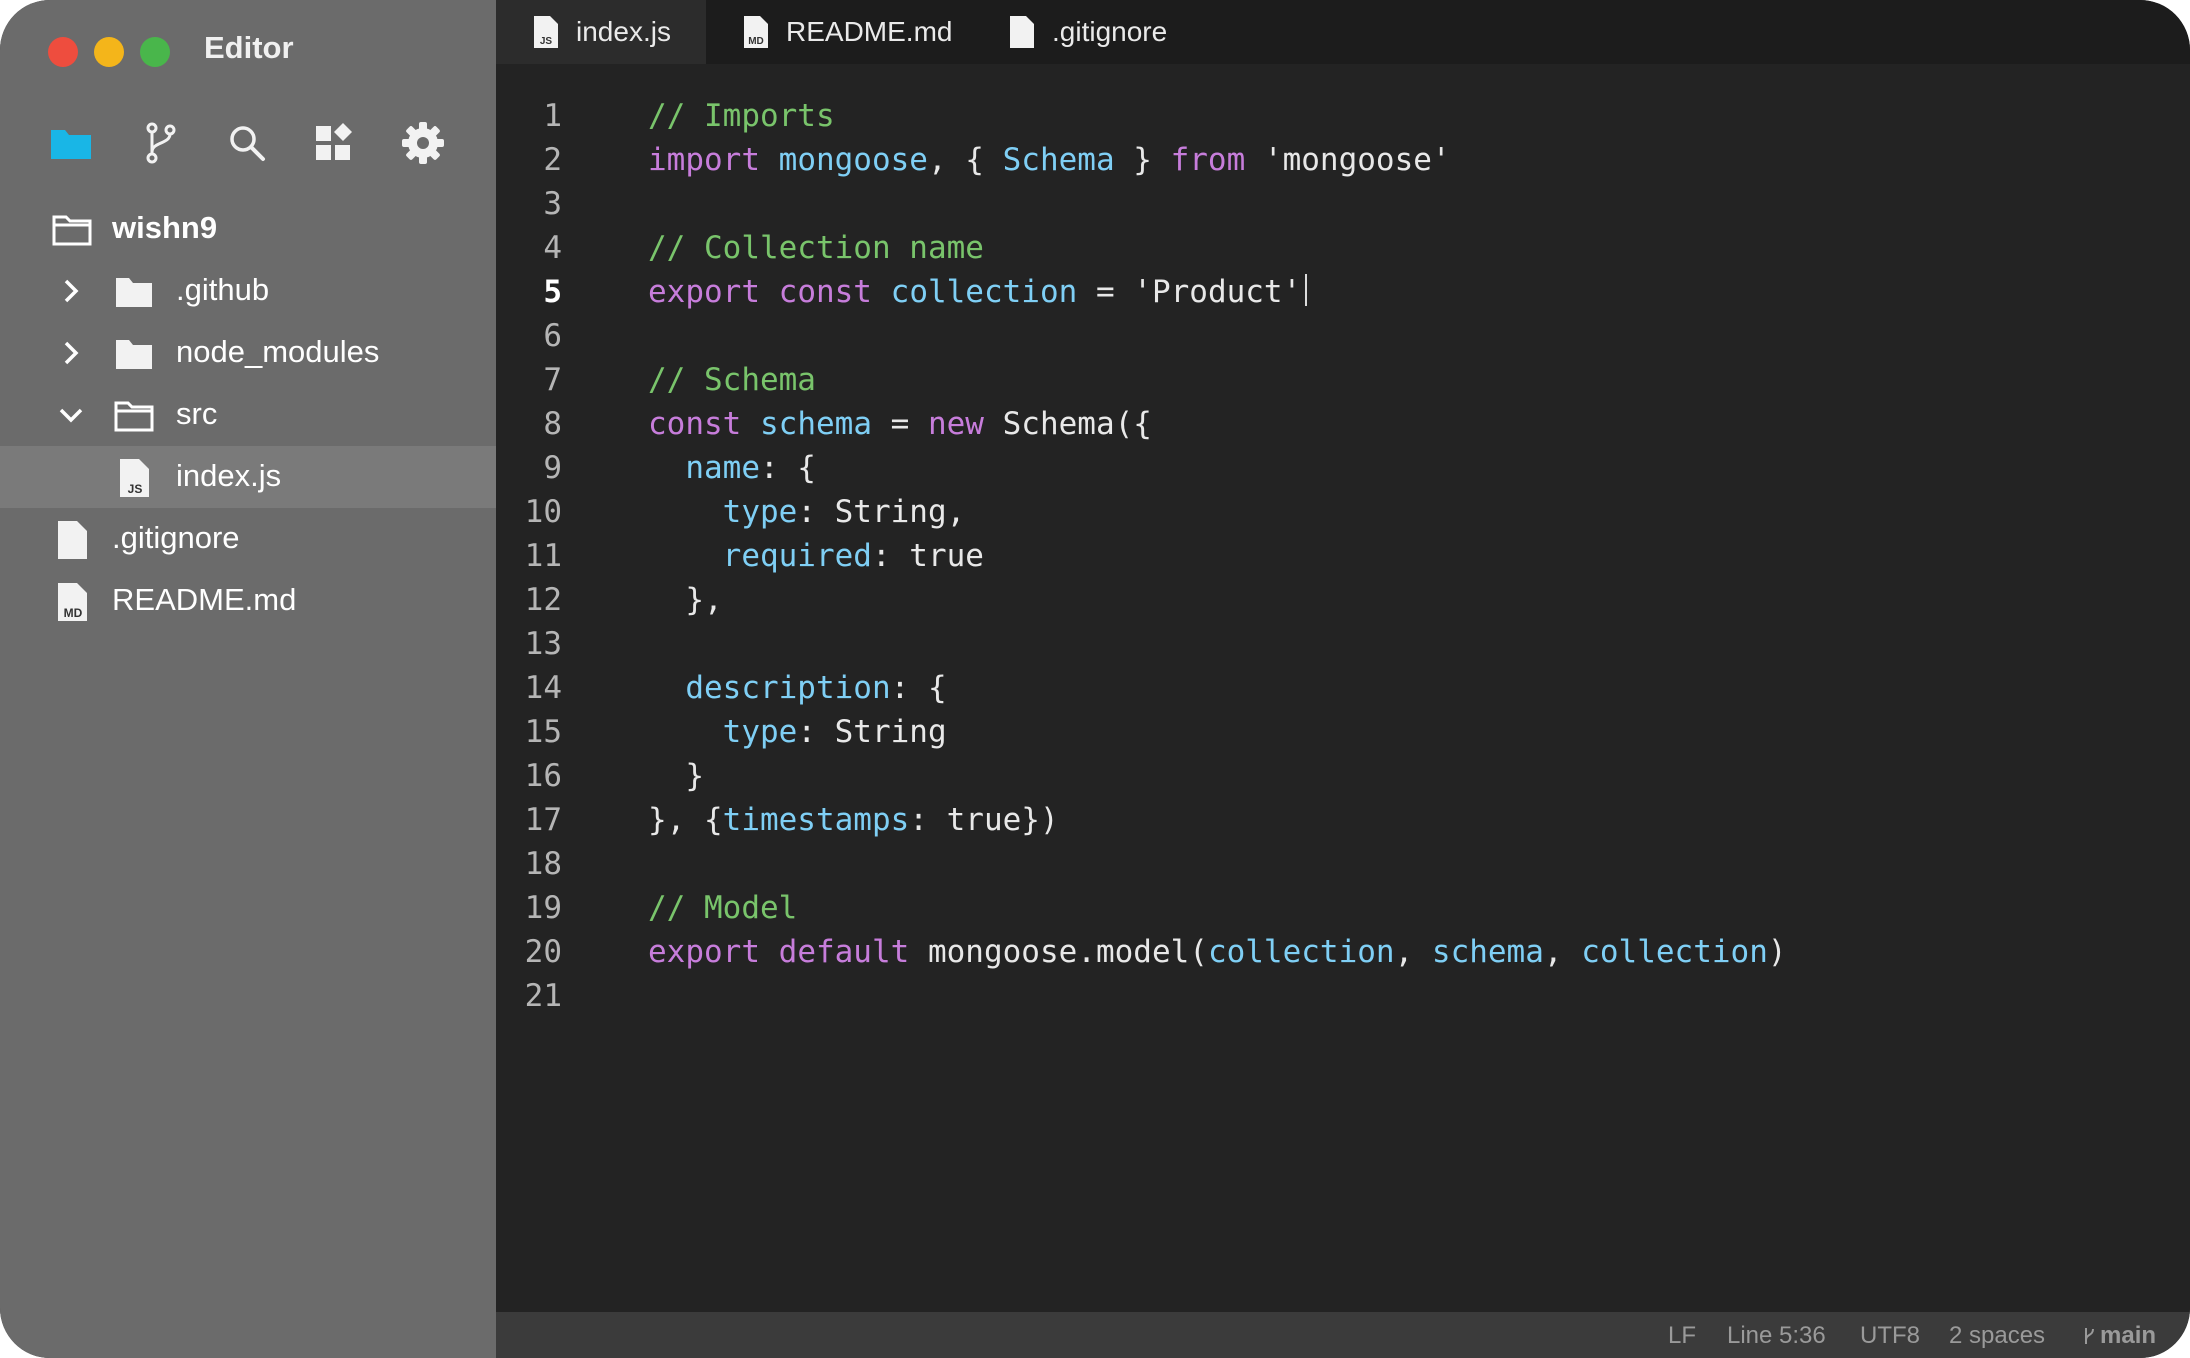  Describe the element at coordinates (229, 475) in the screenshot. I see `tree-item-label: index.js` at that location.